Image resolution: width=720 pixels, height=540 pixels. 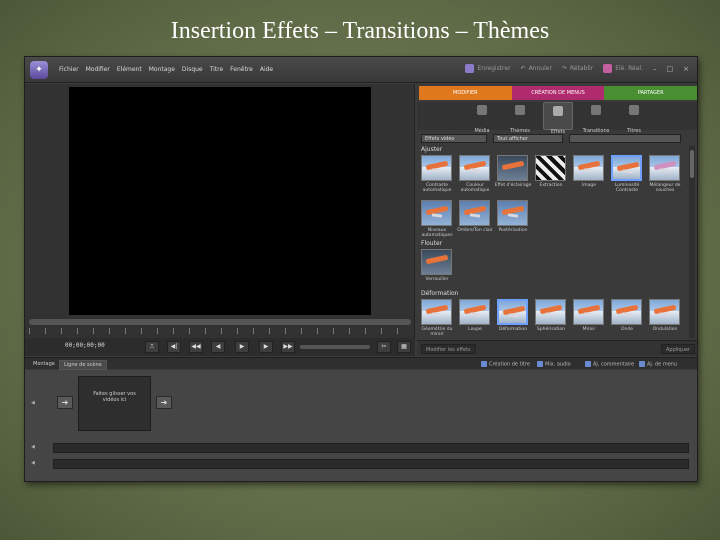 What do you see at coordinates (241, 69) in the screenshot?
I see `menu-fenetre: Fenêtre` at bounding box center [241, 69].